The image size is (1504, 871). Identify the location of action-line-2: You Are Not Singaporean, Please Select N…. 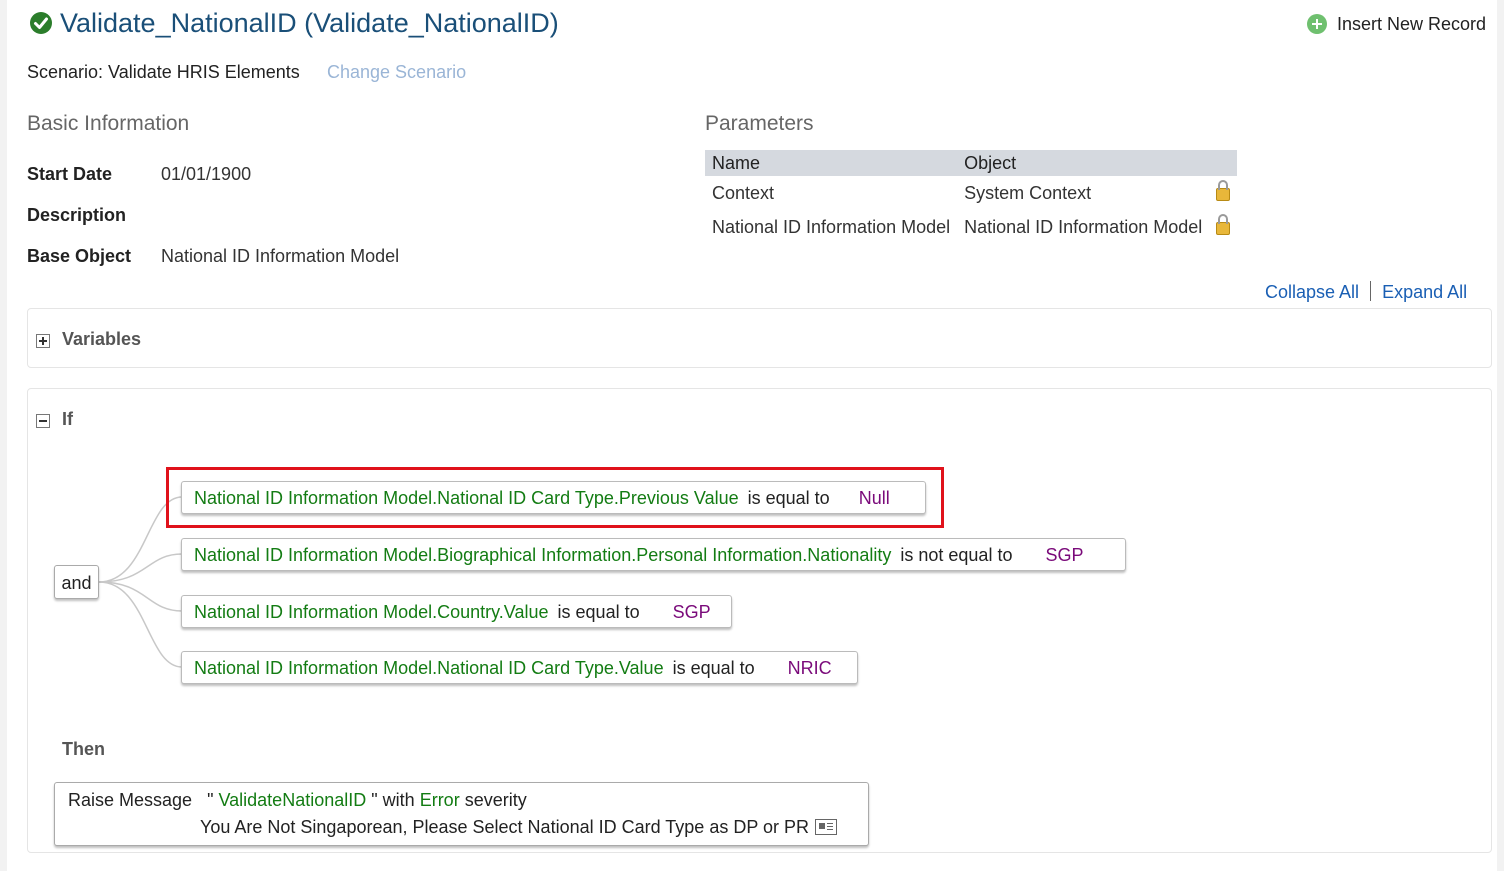
(519, 827).